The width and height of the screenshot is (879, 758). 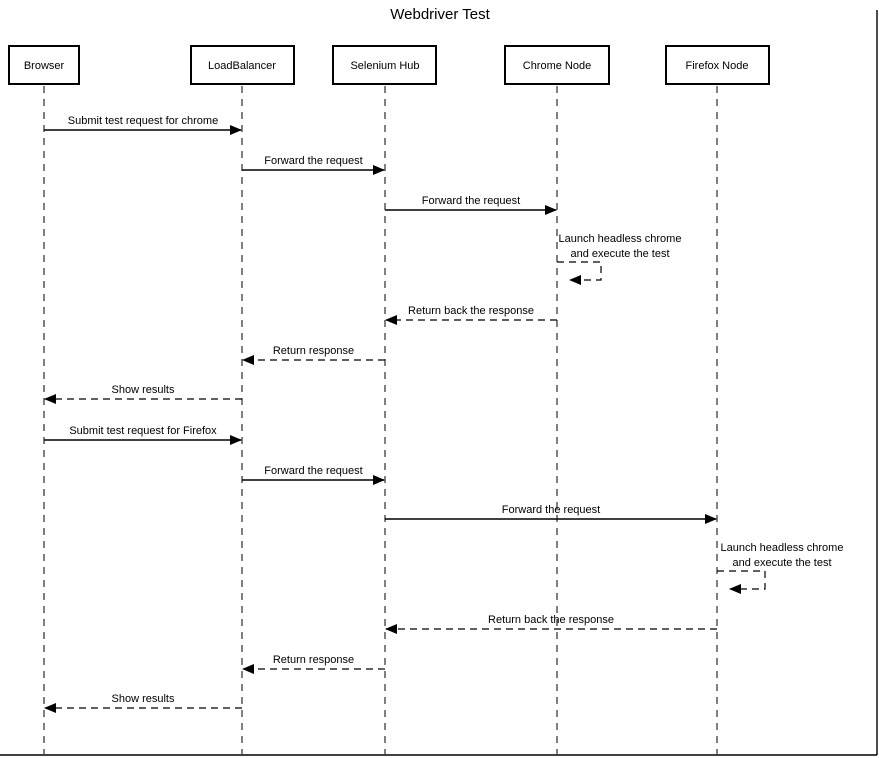 What do you see at coordinates (551, 510) in the screenshot?
I see `message-label-9: Forward the request` at bounding box center [551, 510].